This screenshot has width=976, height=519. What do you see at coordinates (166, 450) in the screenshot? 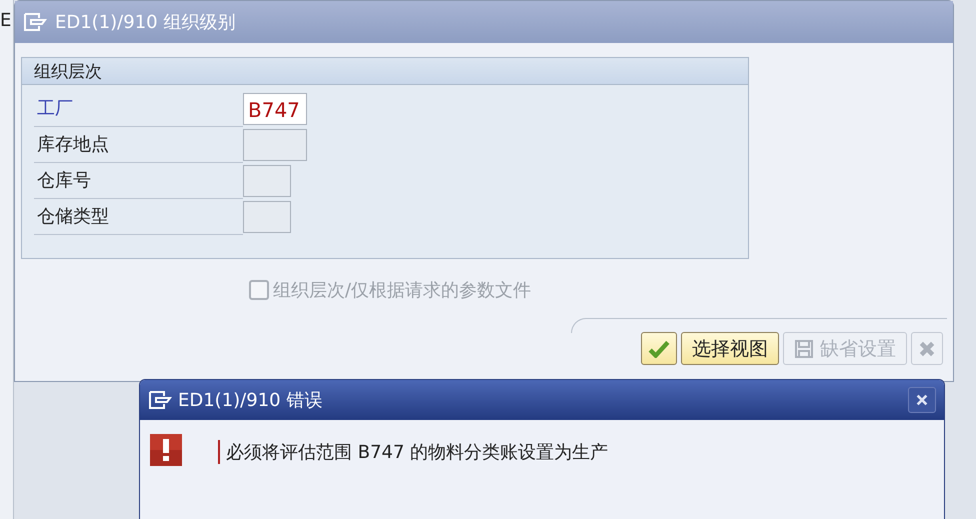
I see `error-icon` at bounding box center [166, 450].